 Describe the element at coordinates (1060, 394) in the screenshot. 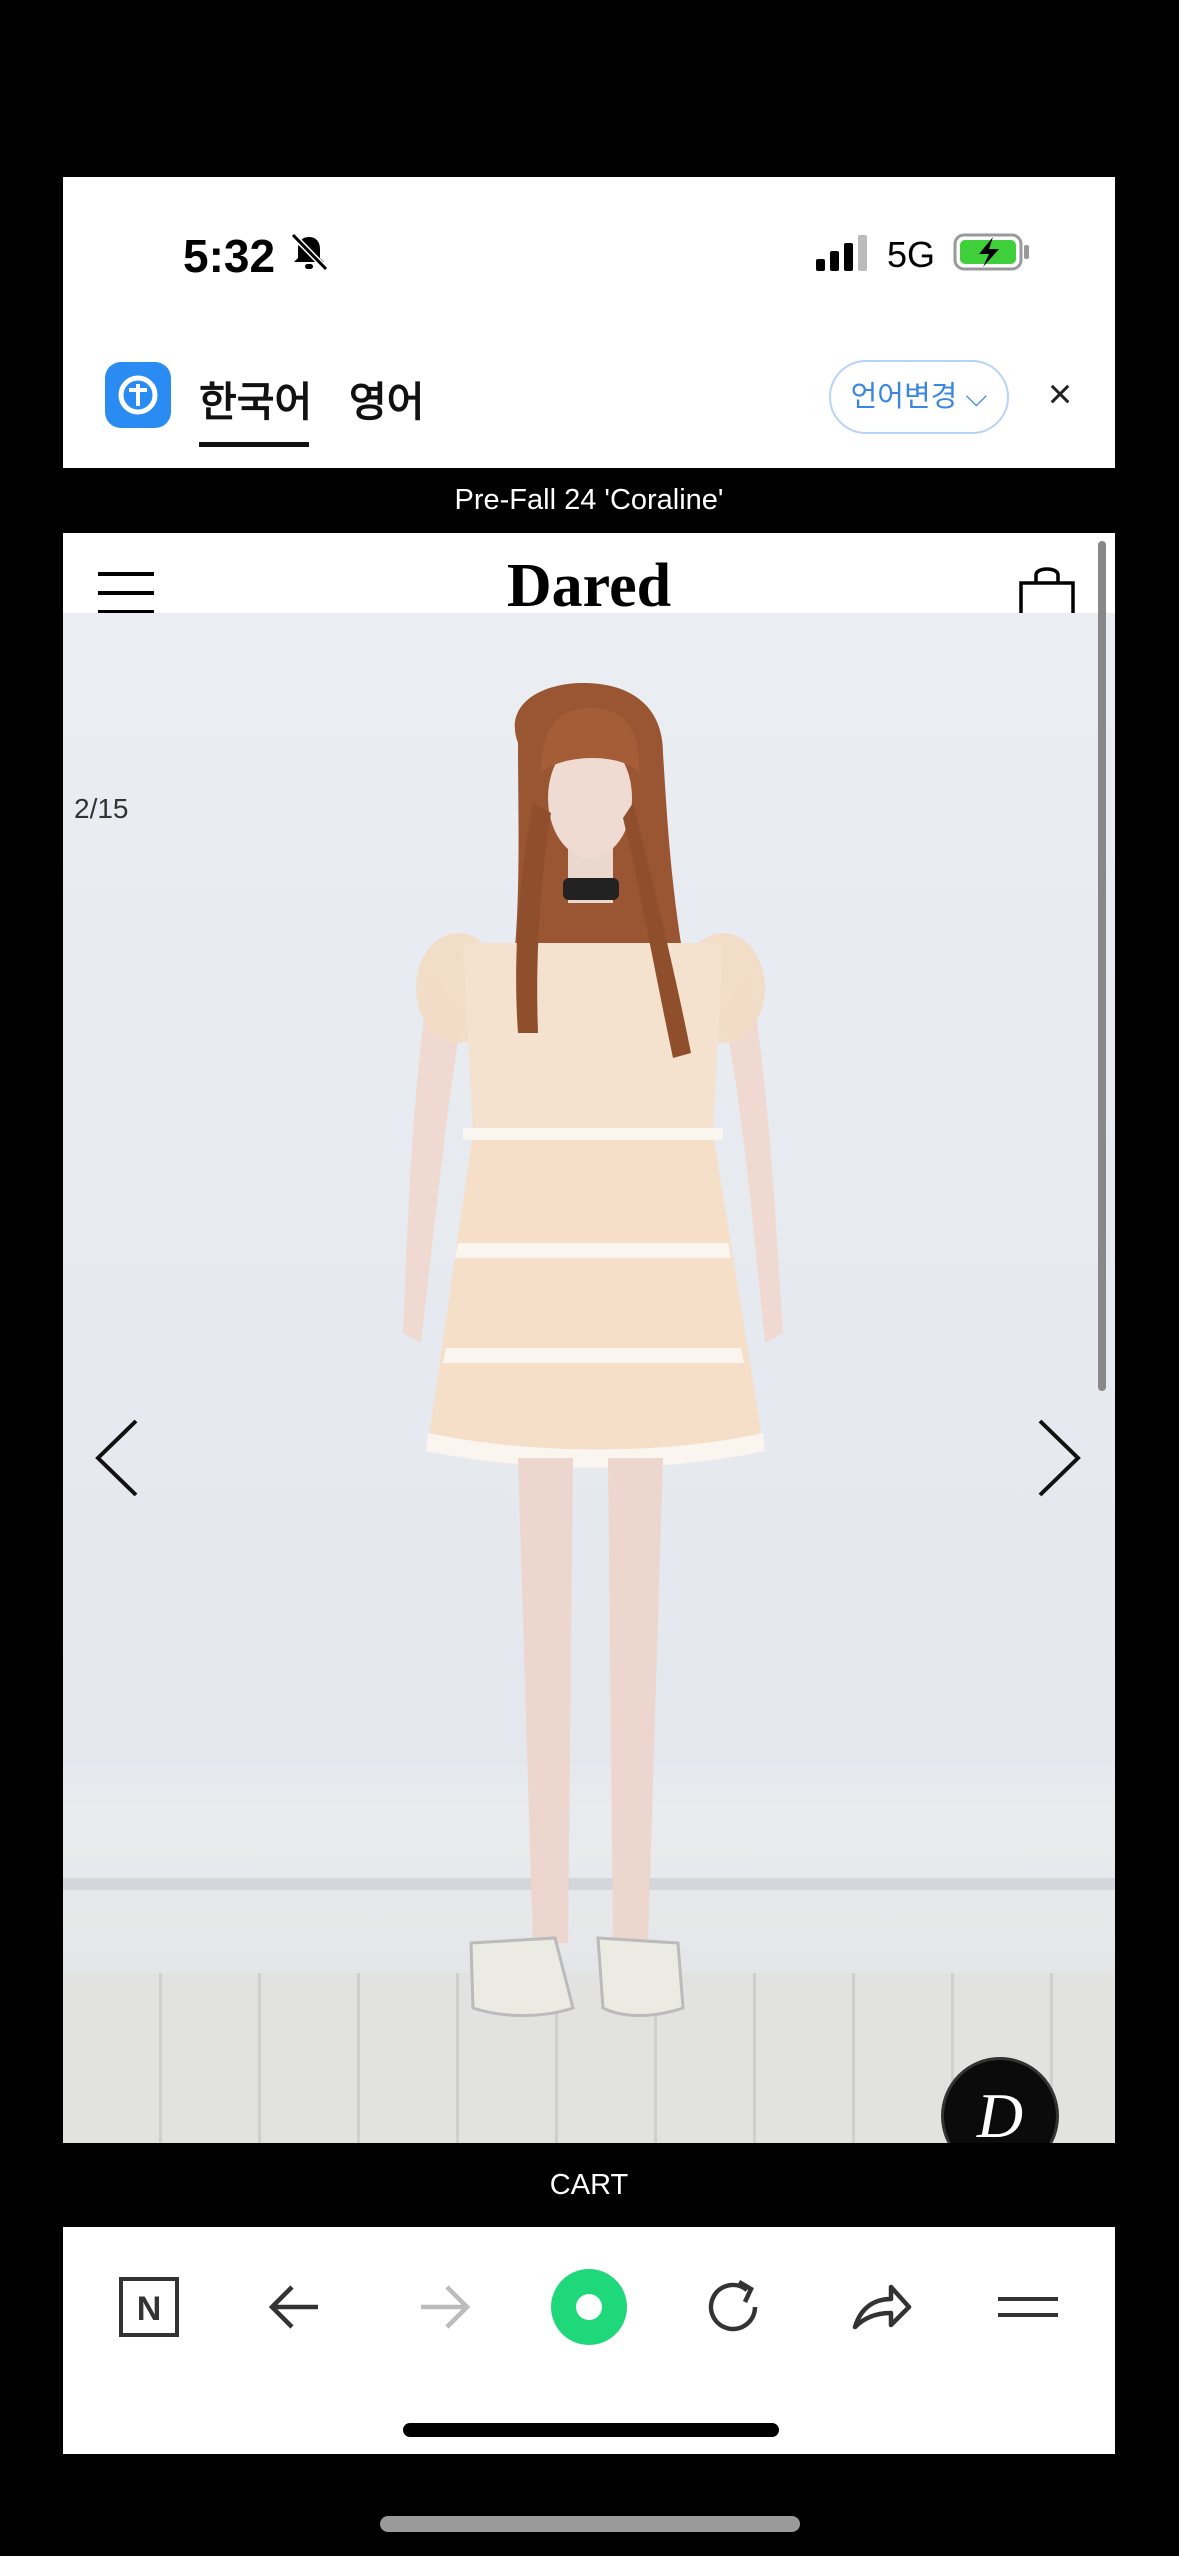

I see `close-icon: ×` at that location.